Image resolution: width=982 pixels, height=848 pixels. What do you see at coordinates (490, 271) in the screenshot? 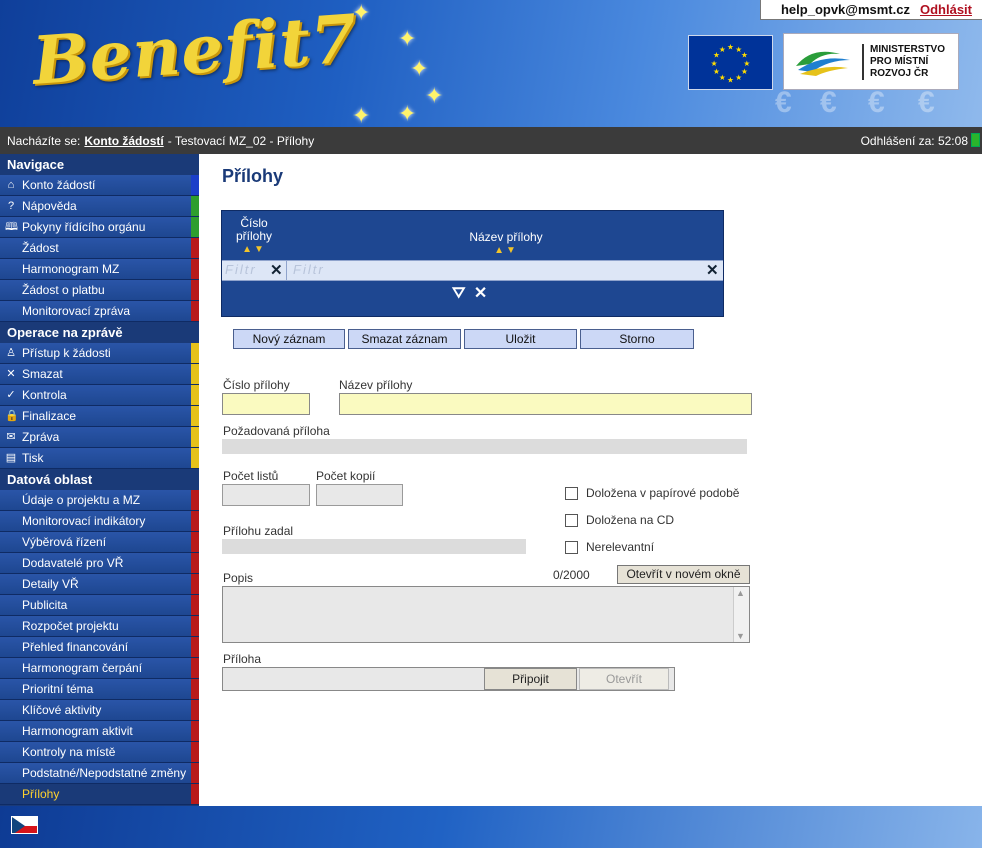
I see `filter-input-nazev: Filtr` at bounding box center [490, 271].